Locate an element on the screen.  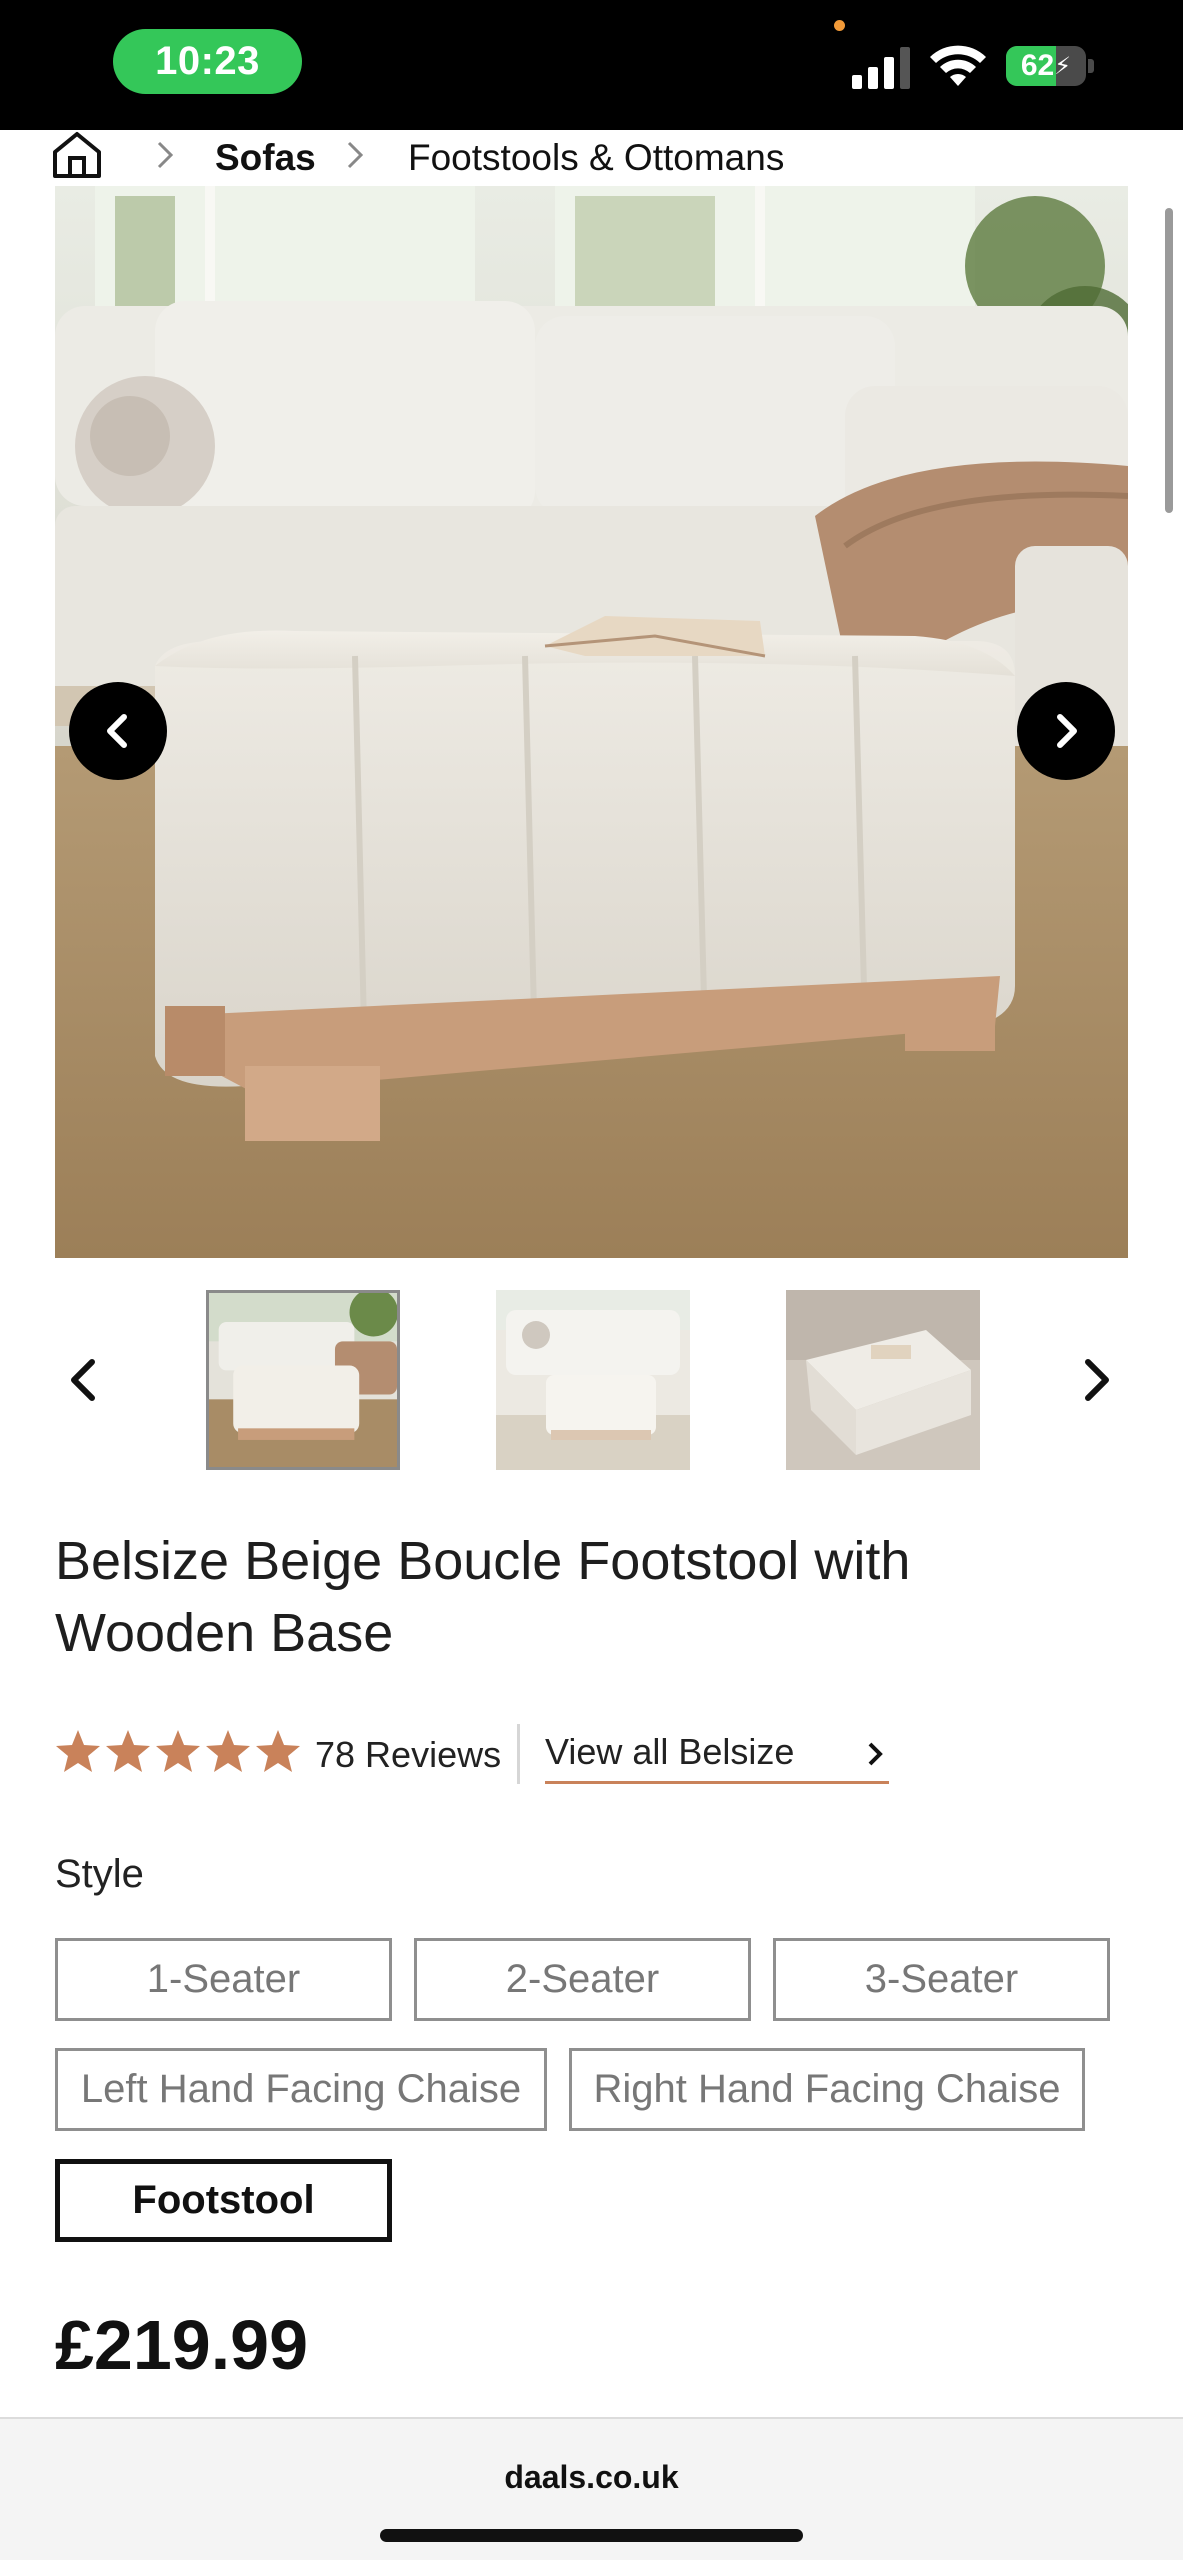
review-count-link: 78 Reviews is located at coordinates (408, 1755).